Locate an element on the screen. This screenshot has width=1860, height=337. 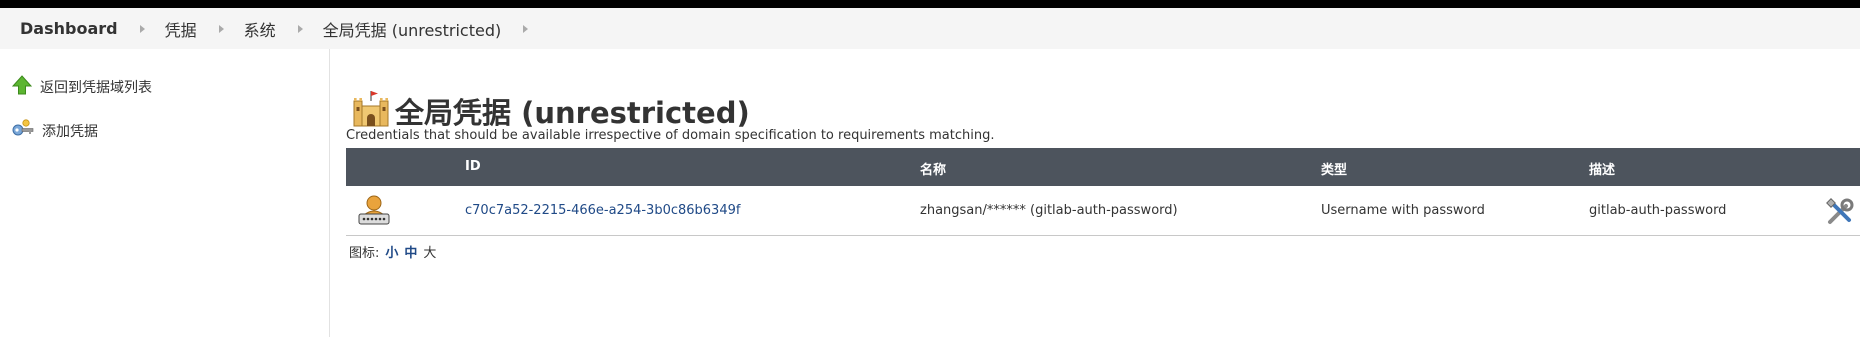
column-header-name: 名称 is located at coordinates (933, 170).